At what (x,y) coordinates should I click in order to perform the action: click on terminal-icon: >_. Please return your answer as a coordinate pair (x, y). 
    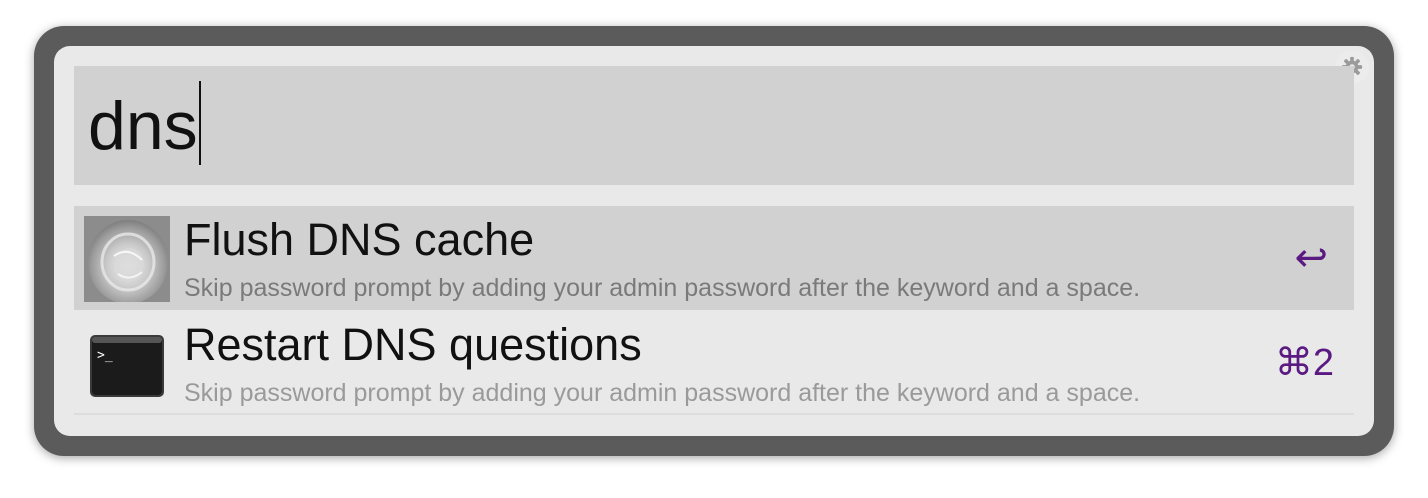
    Looking at the image, I should click on (127, 364).